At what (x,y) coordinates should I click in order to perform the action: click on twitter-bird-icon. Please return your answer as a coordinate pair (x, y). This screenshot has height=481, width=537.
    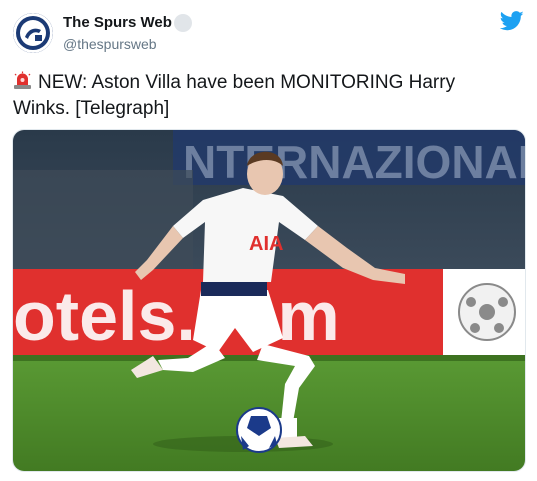
    Looking at the image, I should click on (512, 21).